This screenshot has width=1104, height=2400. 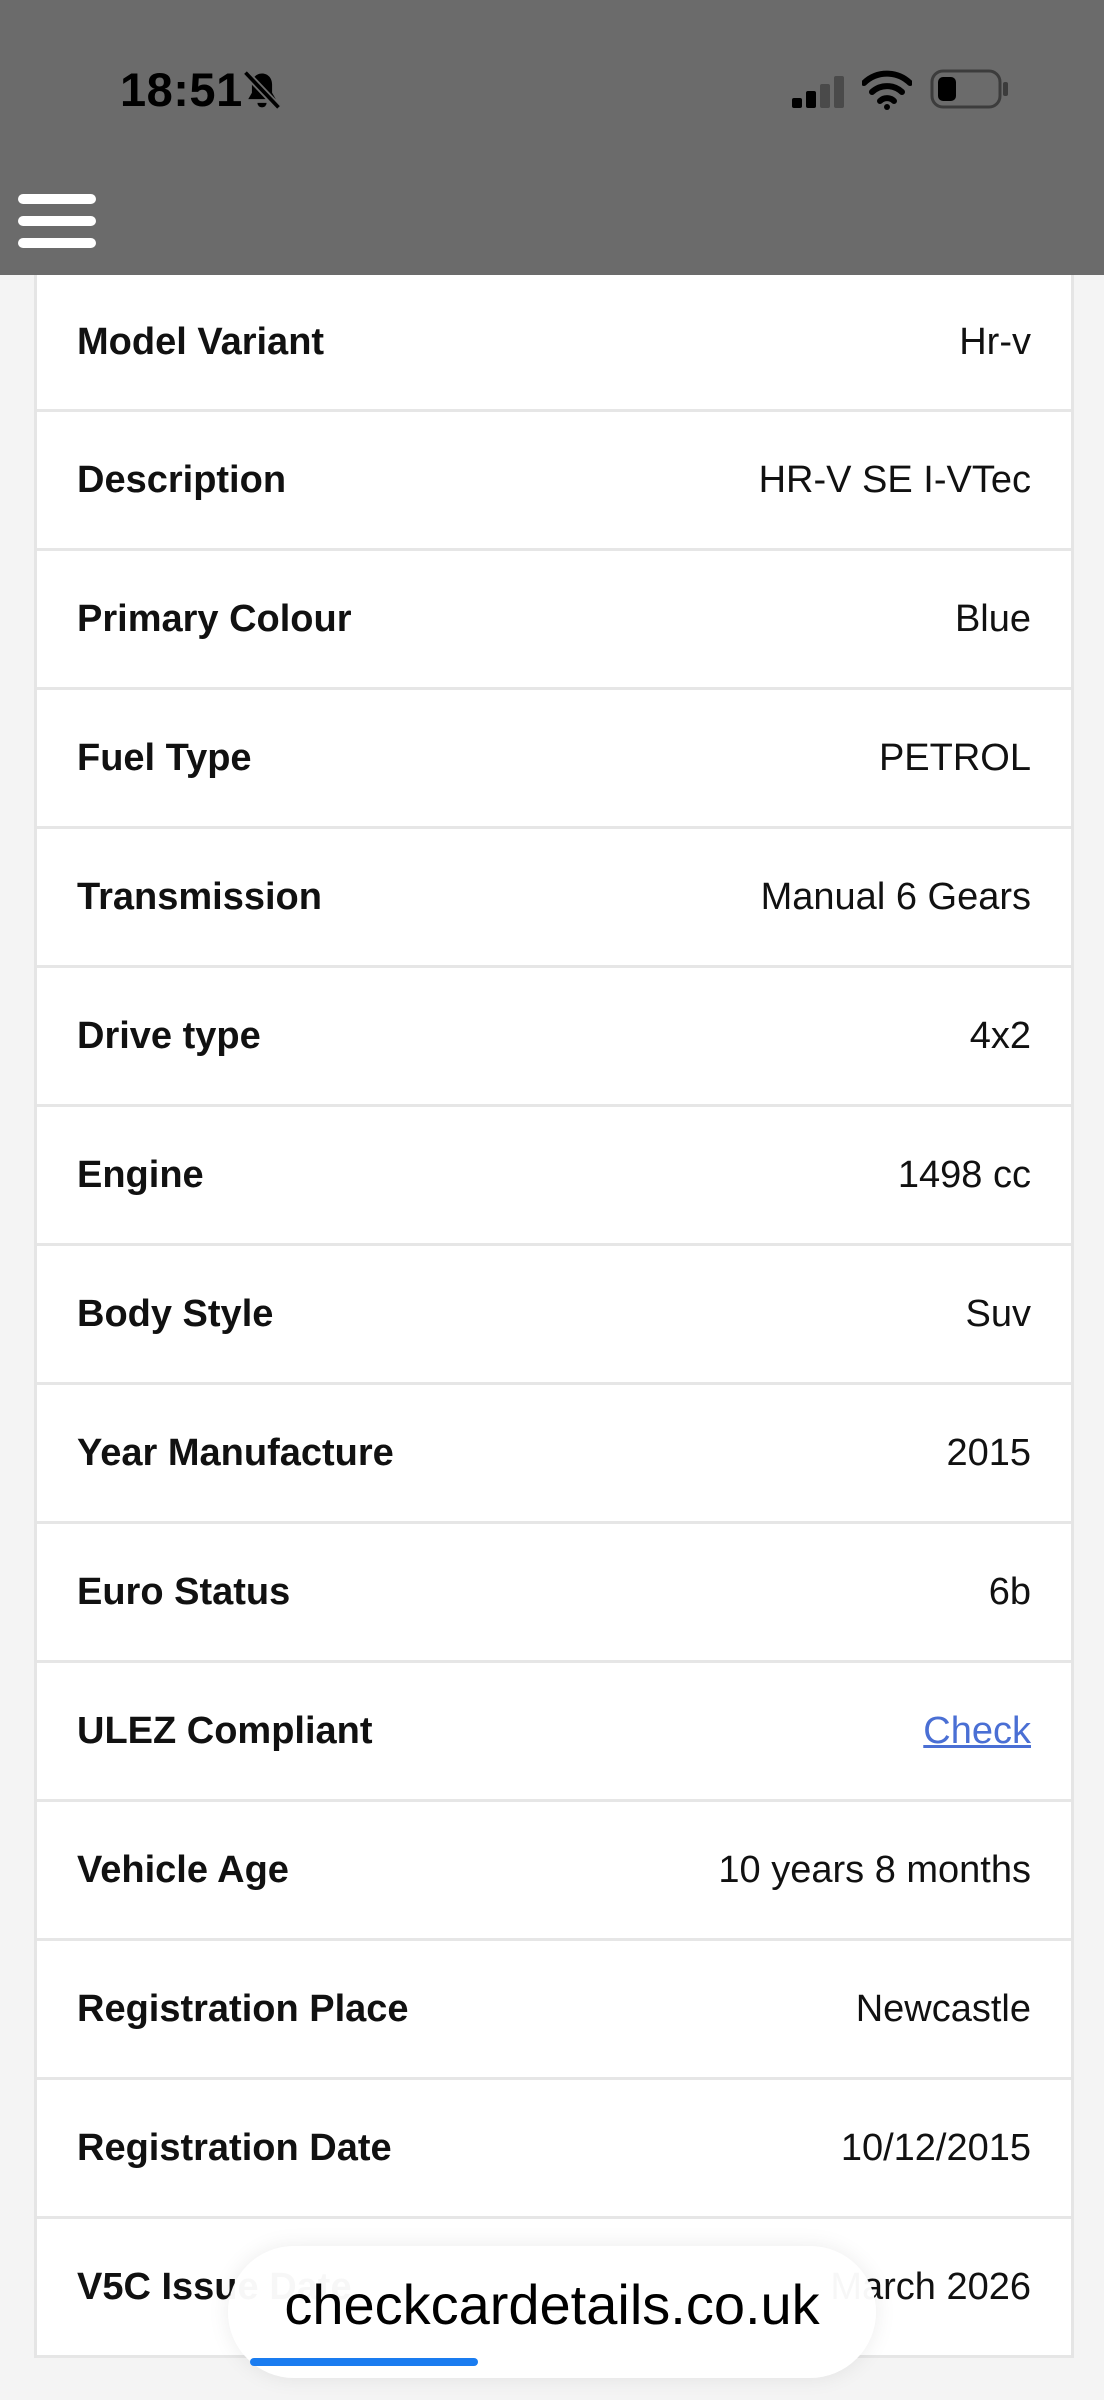 What do you see at coordinates (184, 1591) in the screenshot?
I see `detail-label: Euro Status` at bounding box center [184, 1591].